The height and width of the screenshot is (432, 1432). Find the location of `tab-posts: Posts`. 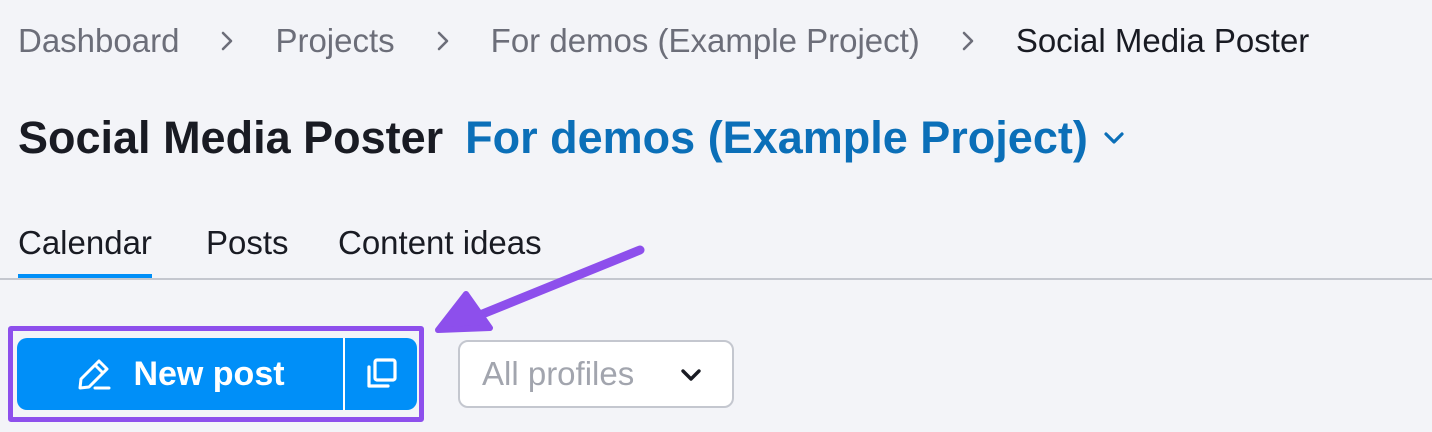

tab-posts: Posts is located at coordinates (247, 243).